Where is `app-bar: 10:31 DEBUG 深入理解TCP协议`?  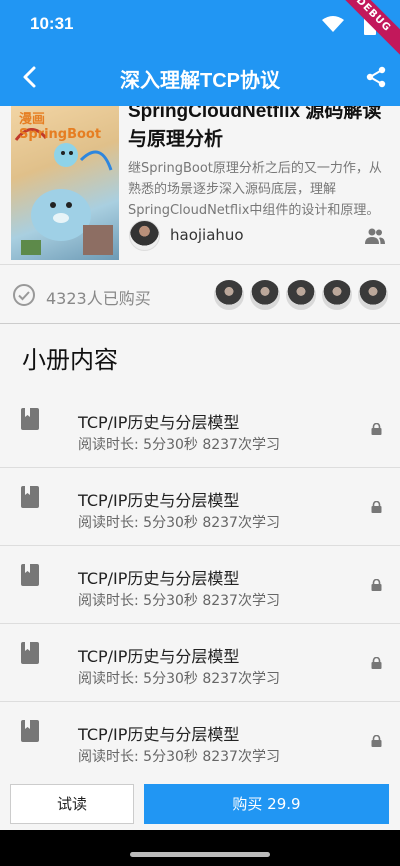
app-bar: 10:31 DEBUG 深入理解TCP协议 is located at coordinates (200, 53).